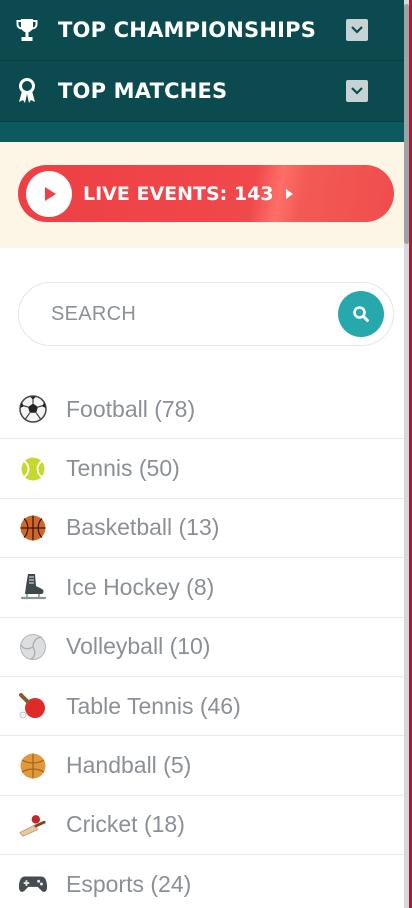 The image size is (412, 908). What do you see at coordinates (153, 705) in the screenshot?
I see `sport-label: Table Tennis (46)` at bounding box center [153, 705].